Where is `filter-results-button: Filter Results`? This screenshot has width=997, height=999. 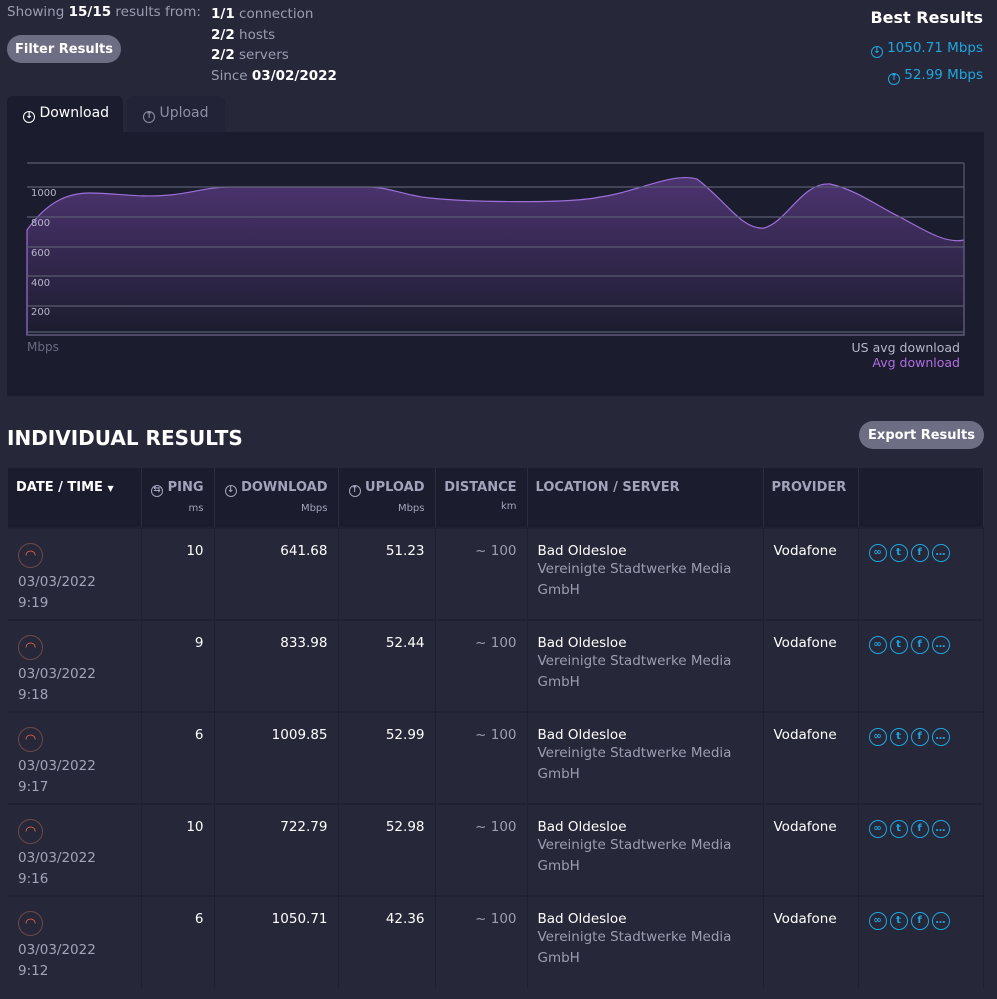
filter-results-button: Filter Results is located at coordinates (64, 49).